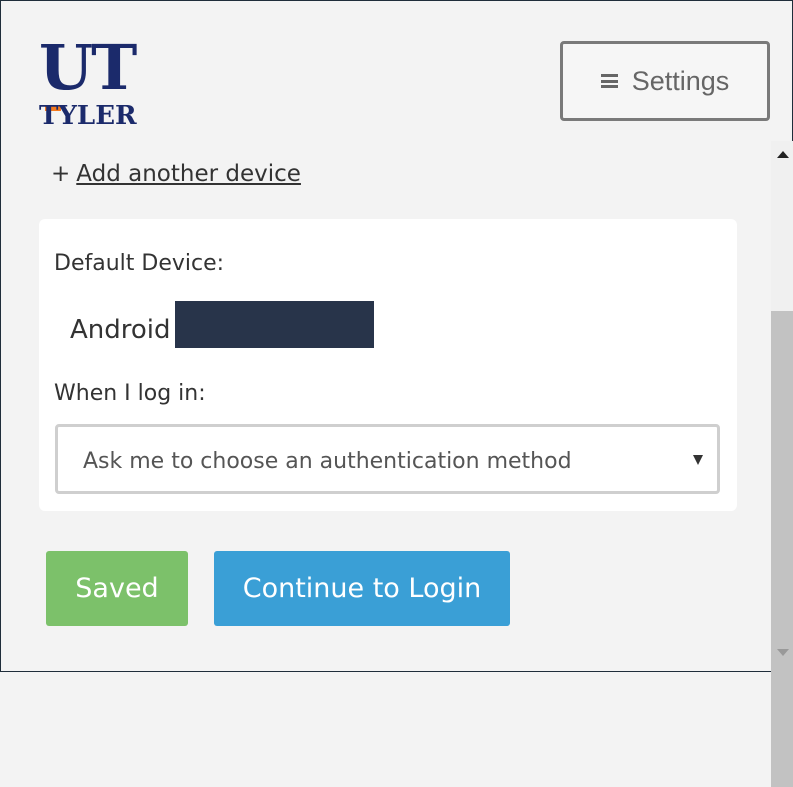 The height and width of the screenshot is (787, 793). I want to click on plus-icon: +, so click(61, 174).